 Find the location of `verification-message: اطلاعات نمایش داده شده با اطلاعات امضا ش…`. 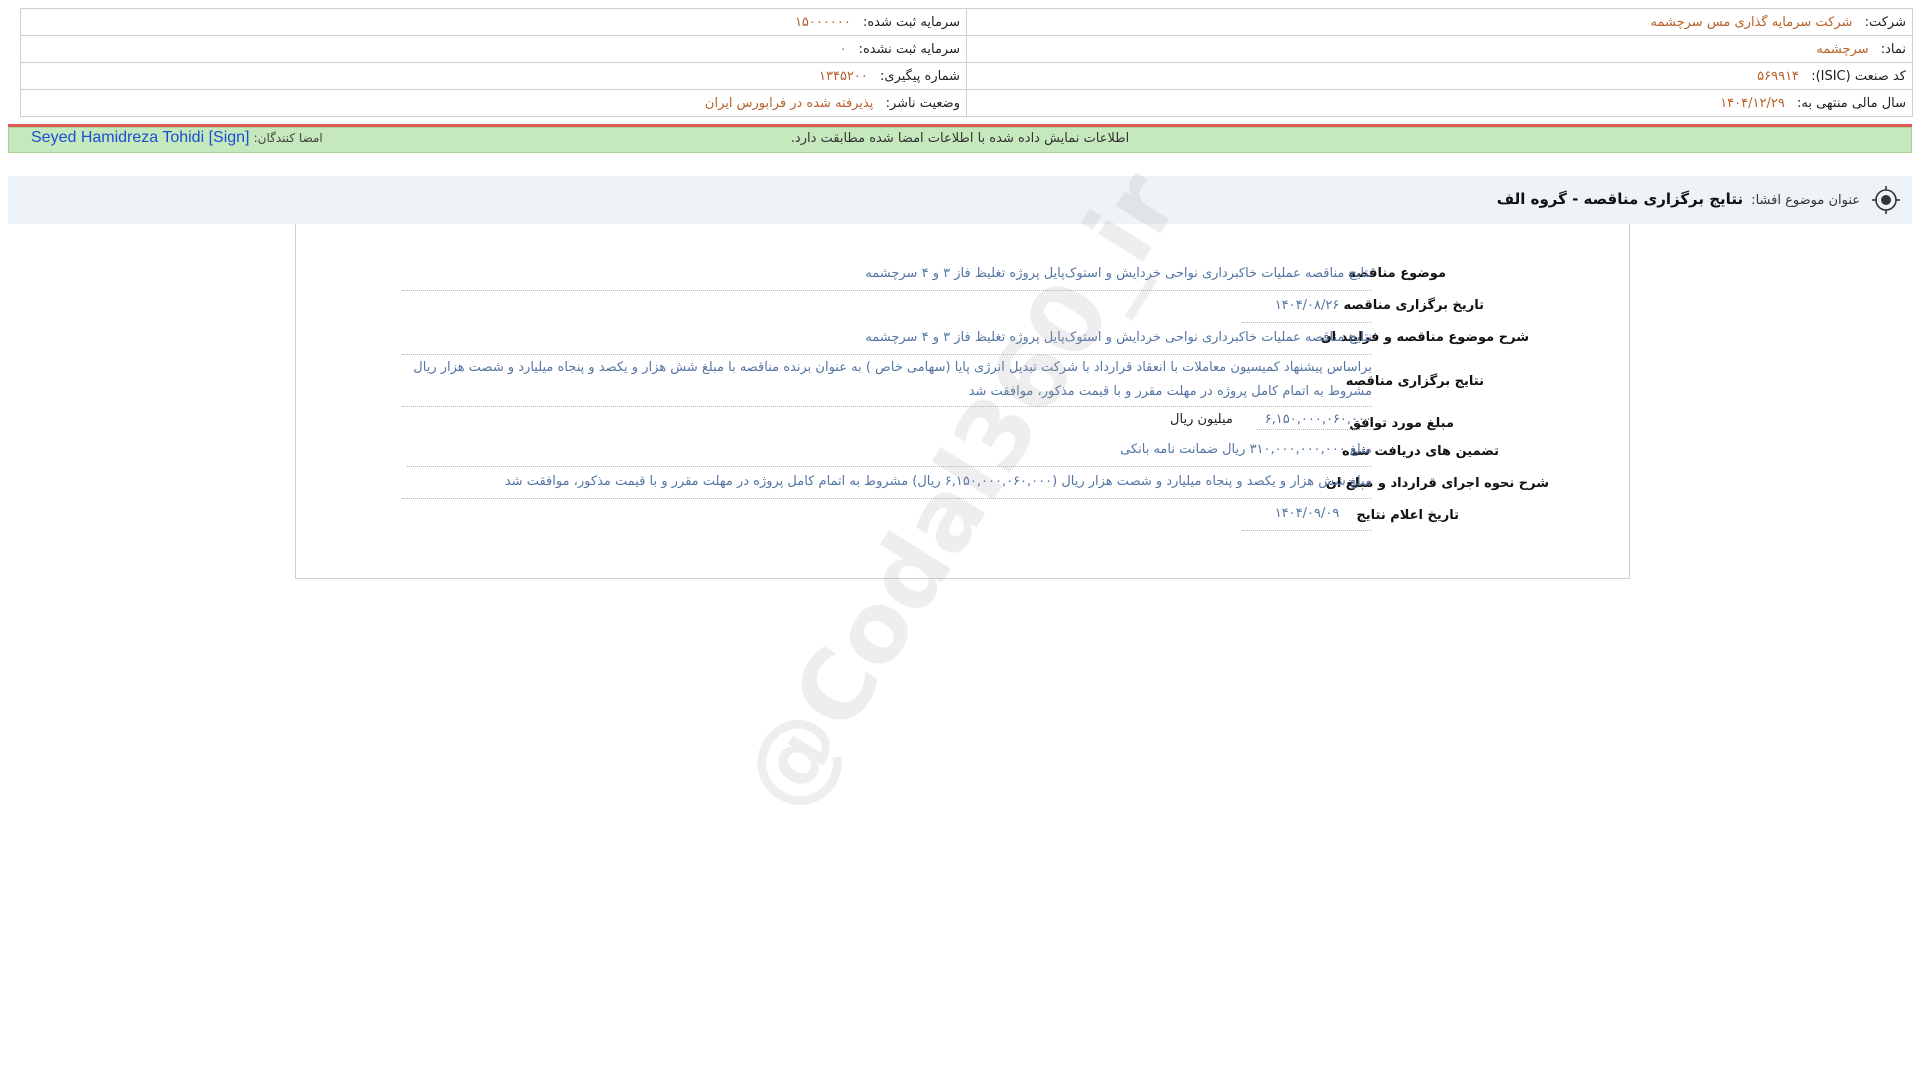

verification-message: اطلاعات نمایش داده شده با اطلاعات امضا ش… is located at coordinates (960, 138).